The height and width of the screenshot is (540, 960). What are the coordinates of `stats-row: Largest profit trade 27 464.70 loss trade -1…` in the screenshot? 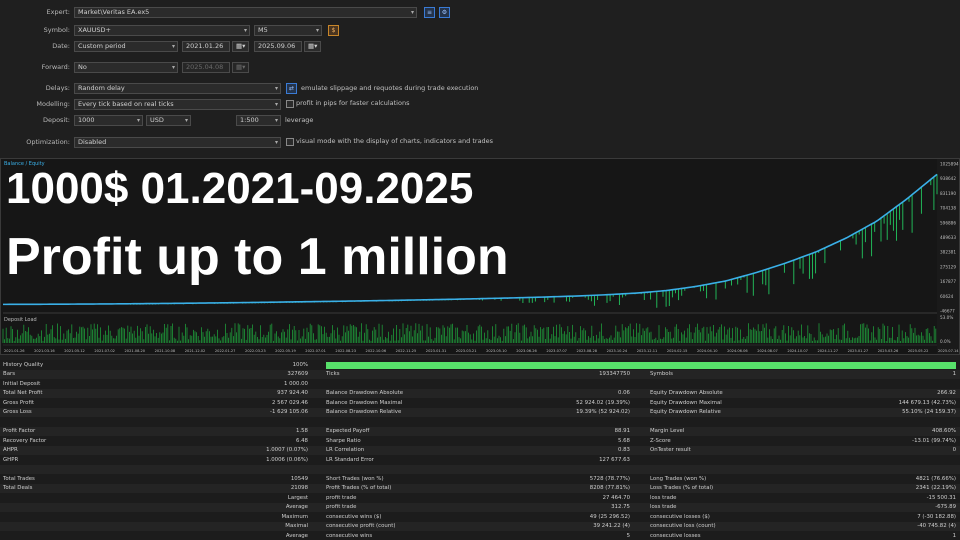 It's located at (480, 498).